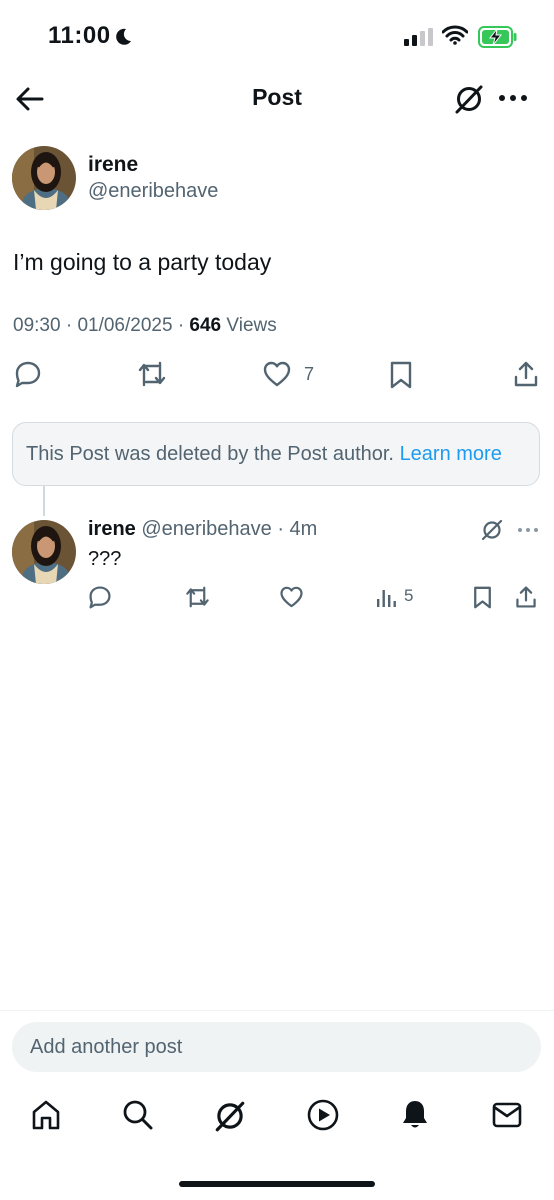 Image resolution: width=554 pixels, height=1200 pixels. Describe the element at coordinates (197, 597) in the screenshot. I see `reply-repost-icon` at that location.